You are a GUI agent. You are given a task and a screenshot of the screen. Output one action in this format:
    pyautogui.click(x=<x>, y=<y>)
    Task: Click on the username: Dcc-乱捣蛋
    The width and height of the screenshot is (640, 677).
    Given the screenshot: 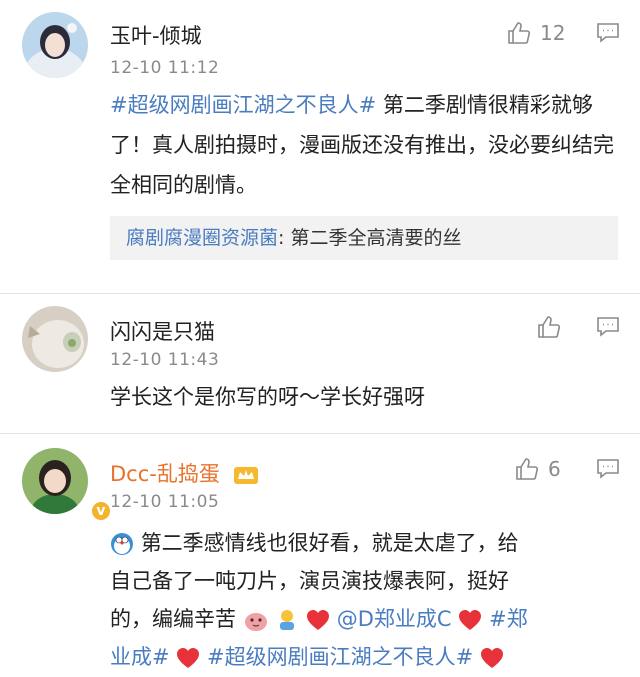 What is the action you would take?
    pyautogui.click(x=184, y=473)
    